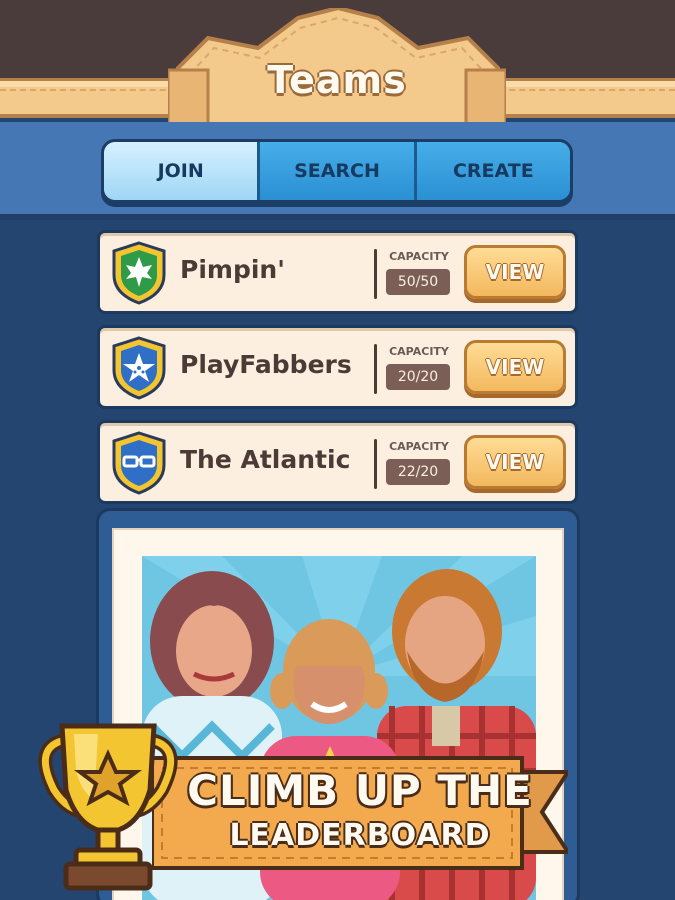 This screenshot has height=900, width=675. Describe the element at coordinates (265, 459) in the screenshot. I see `team-name: The Atlantic` at that location.